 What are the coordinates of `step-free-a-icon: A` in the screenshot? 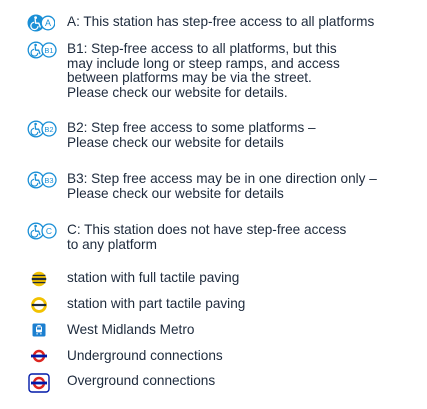 It's located at (41, 23).